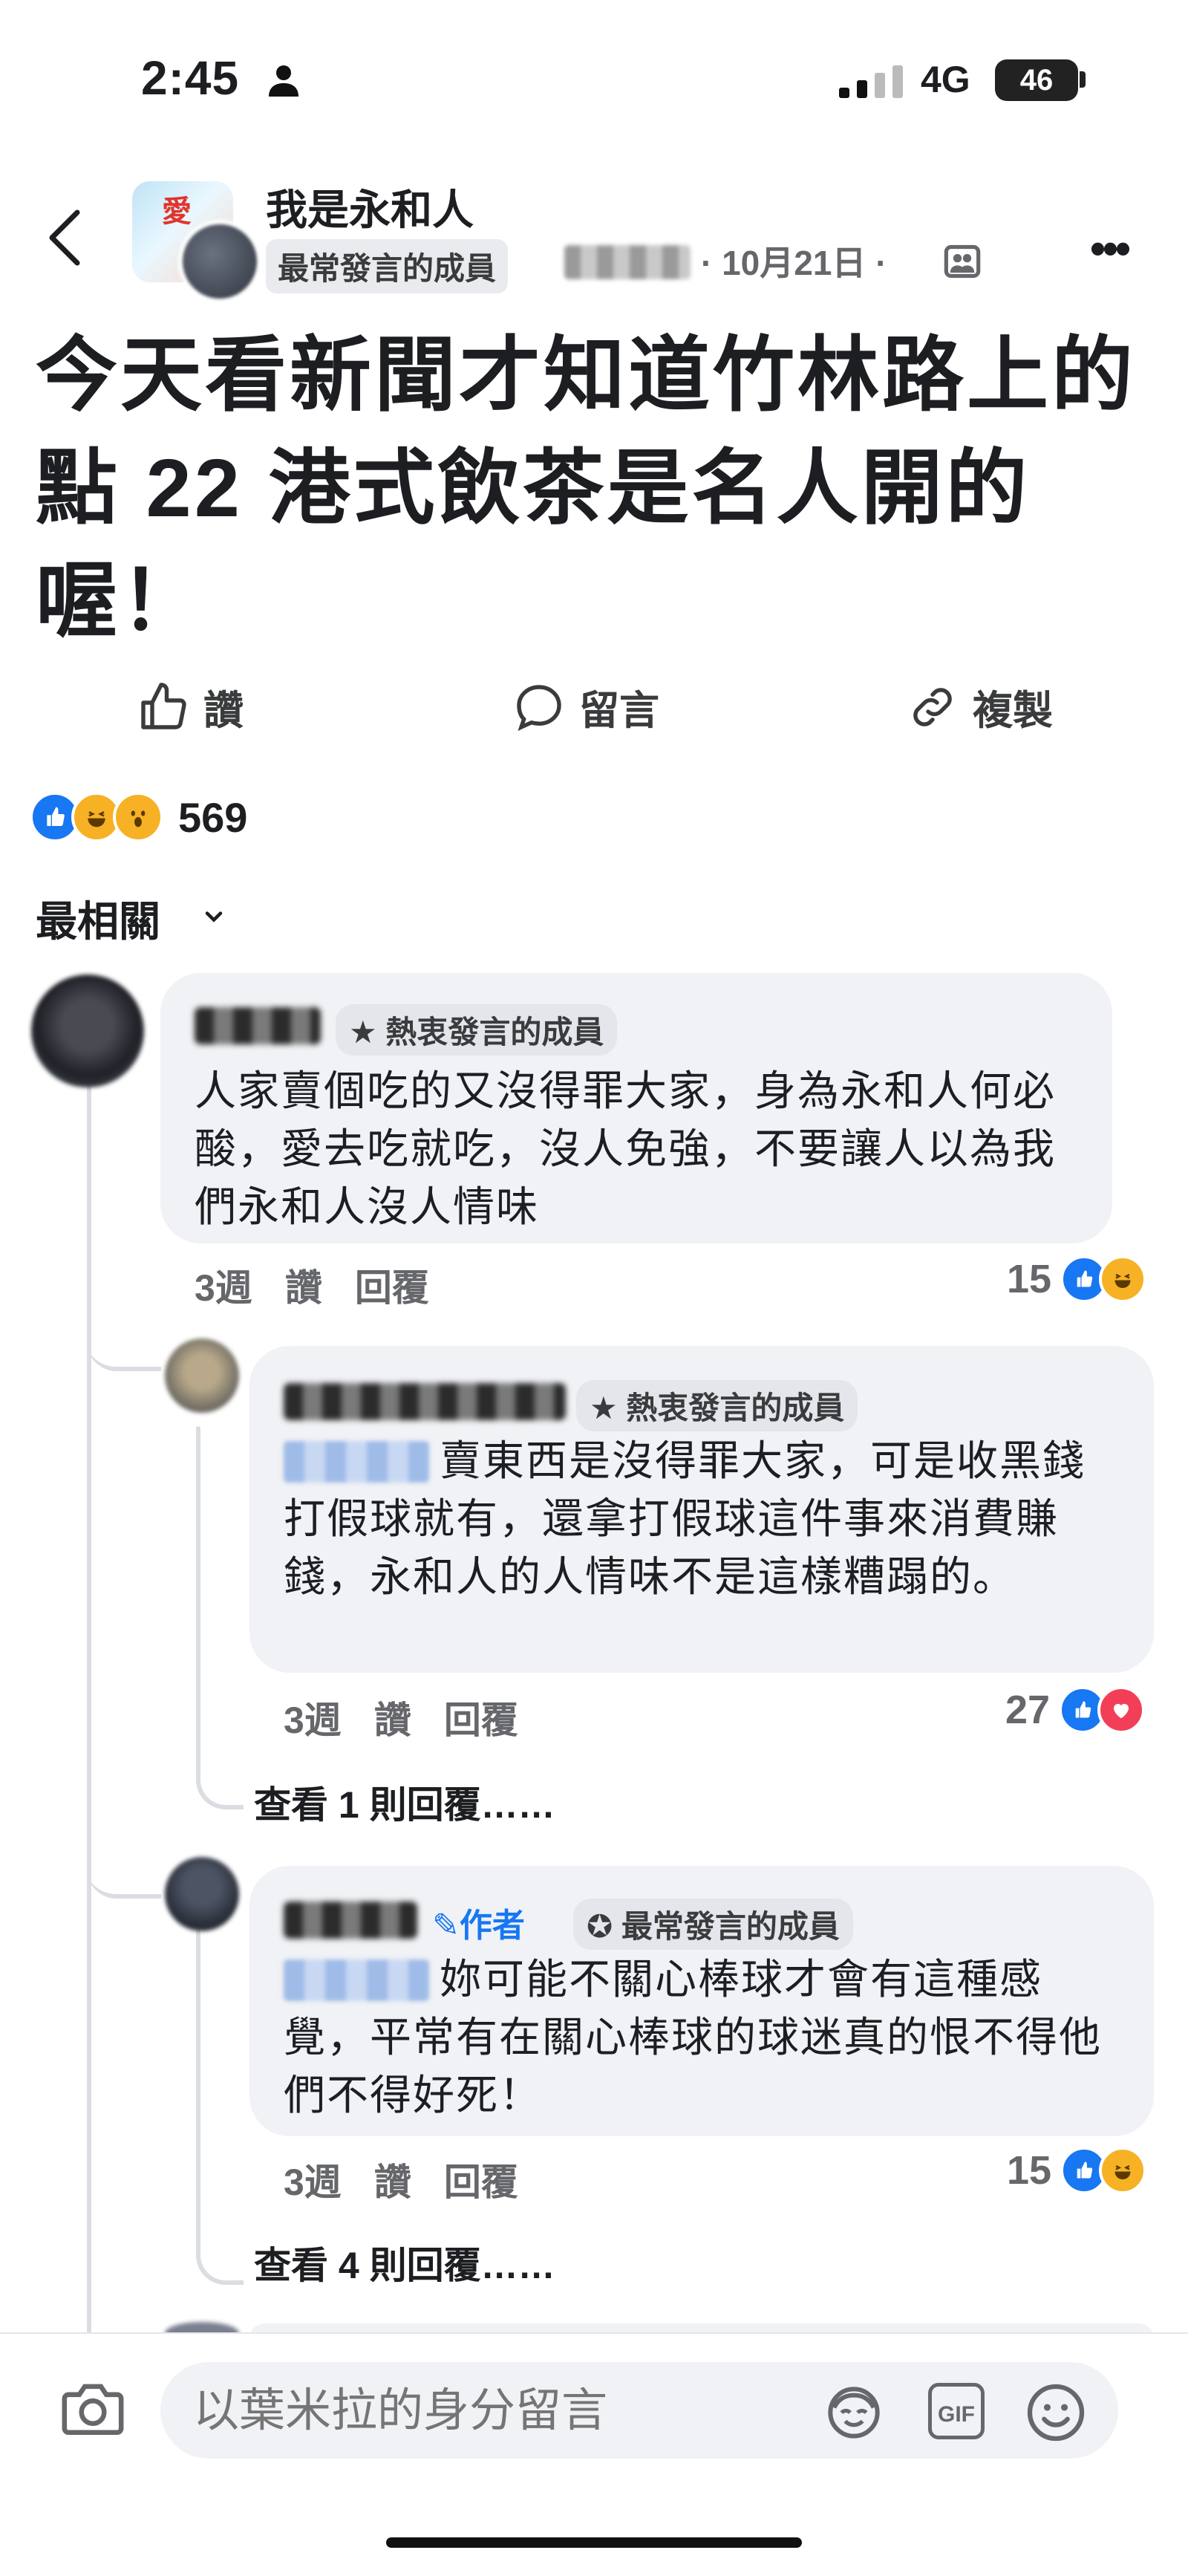 The height and width of the screenshot is (2576, 1188). Describe the element at coordinates (628, 262) in the screenshot. I see `poster-name-blurred` at that location.